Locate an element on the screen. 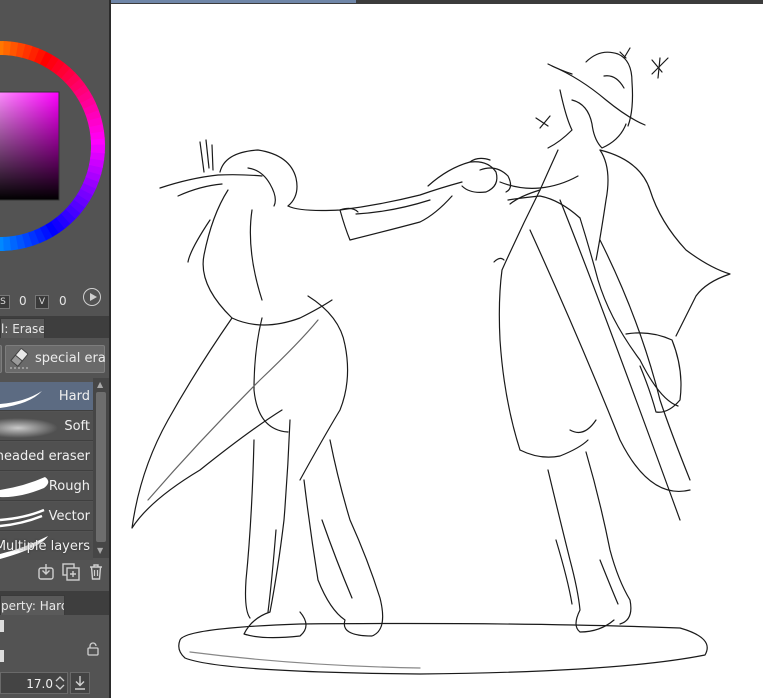  brush-item-multiple-layers: Multiple layers is located at coordinates (46, 546).